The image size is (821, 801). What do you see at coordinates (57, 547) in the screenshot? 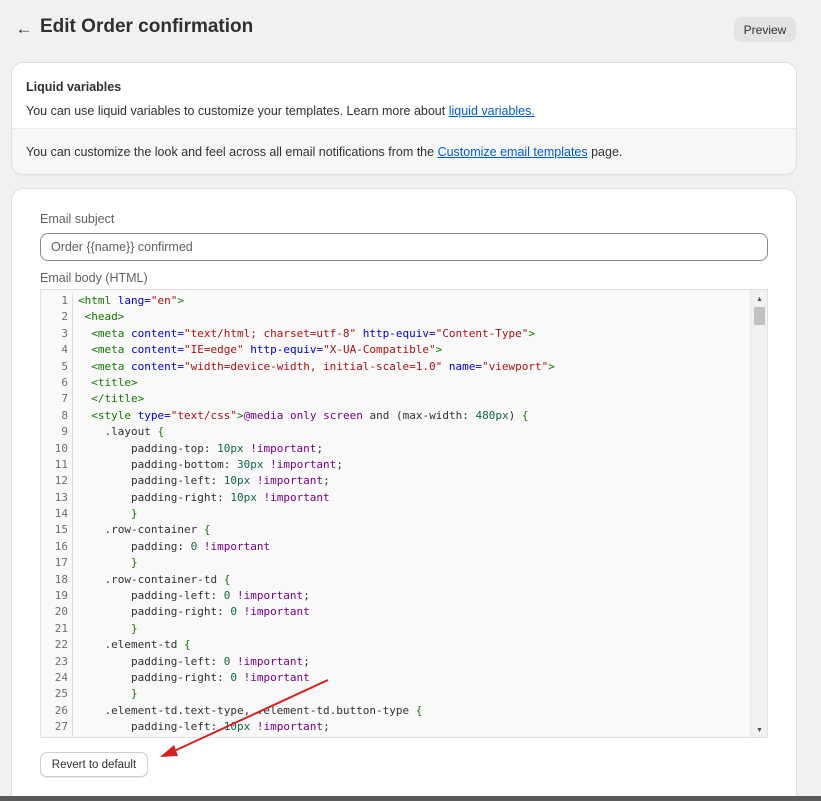
I see `line-number: 16` at bounding box center [57, 547].